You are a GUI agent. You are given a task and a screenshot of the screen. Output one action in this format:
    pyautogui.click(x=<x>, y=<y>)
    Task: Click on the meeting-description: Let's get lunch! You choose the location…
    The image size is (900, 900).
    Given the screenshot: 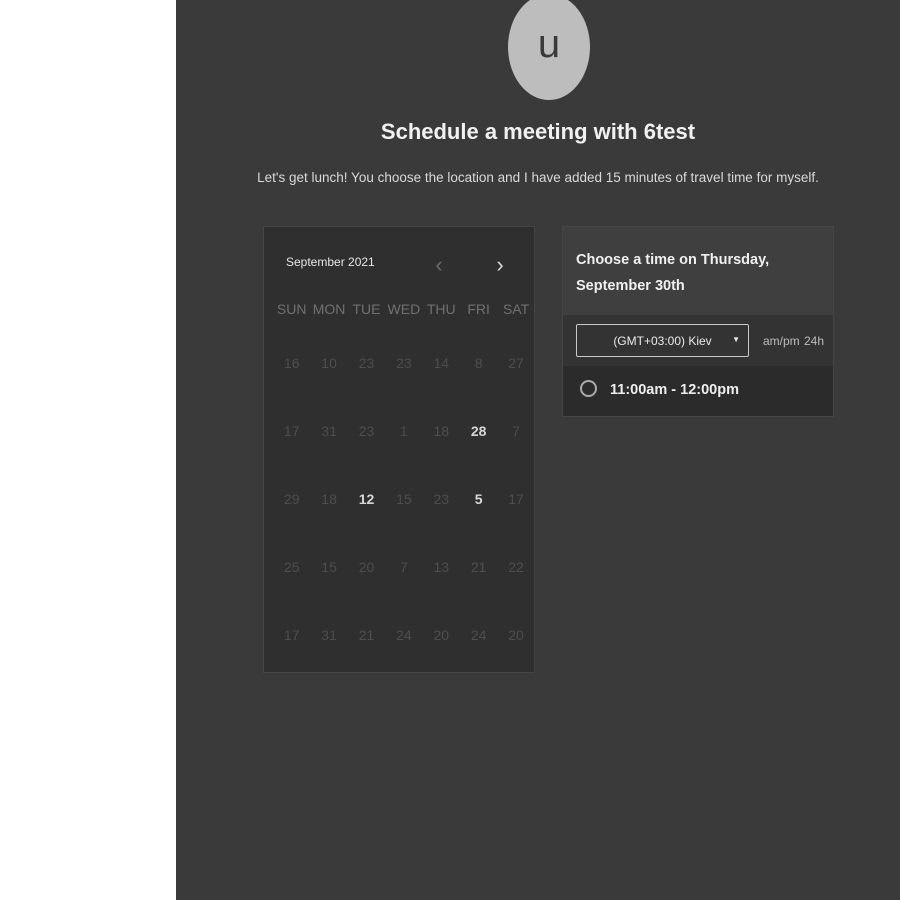 What is the action you would take?
    pyautogui.click(x=538, y=177)
    